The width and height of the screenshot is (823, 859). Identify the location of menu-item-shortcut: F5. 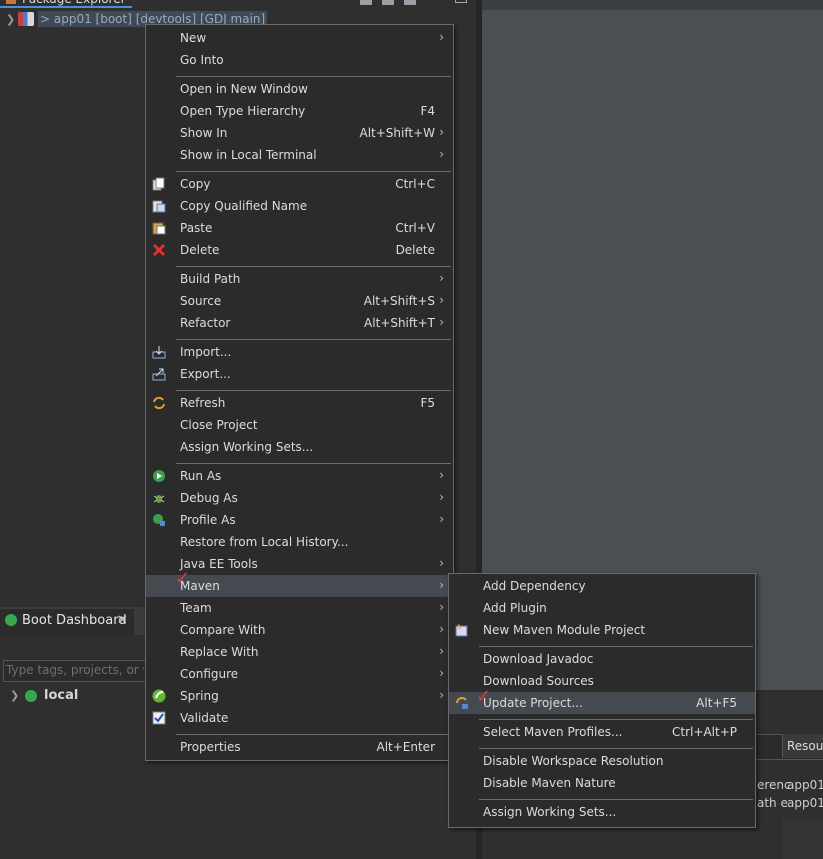
(427, 403).